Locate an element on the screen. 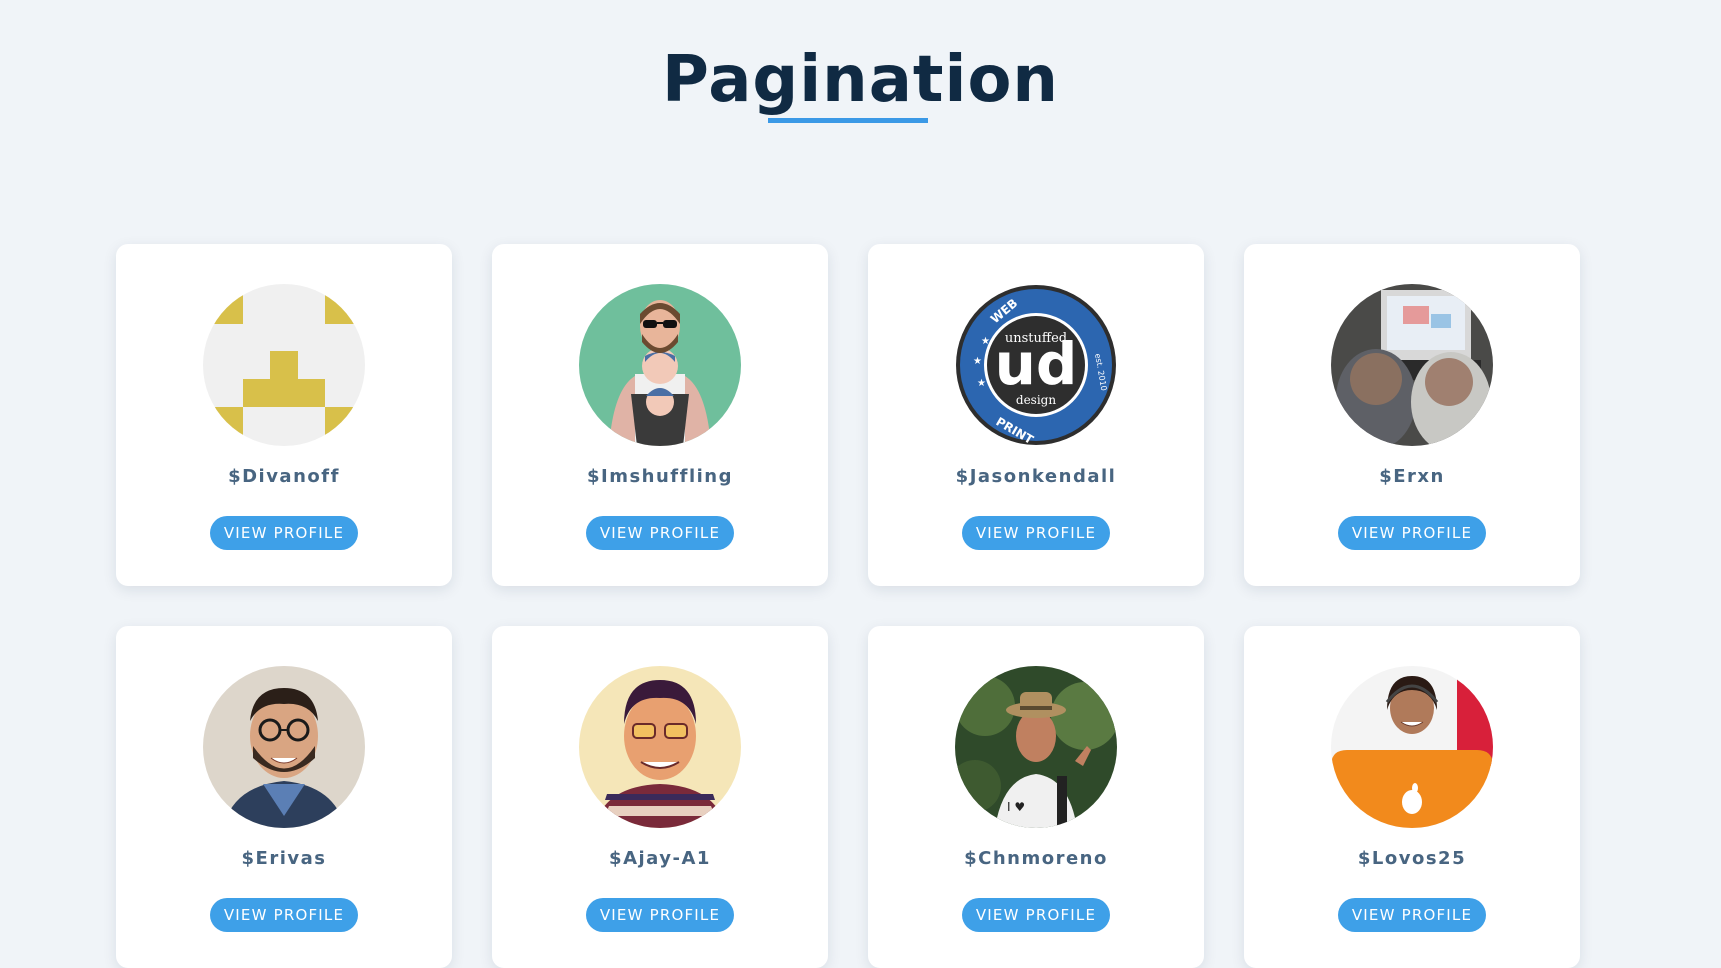 This screenshot has height=968, width=1721. username: $Jasonkendall is located at coordinates (1036, 476).